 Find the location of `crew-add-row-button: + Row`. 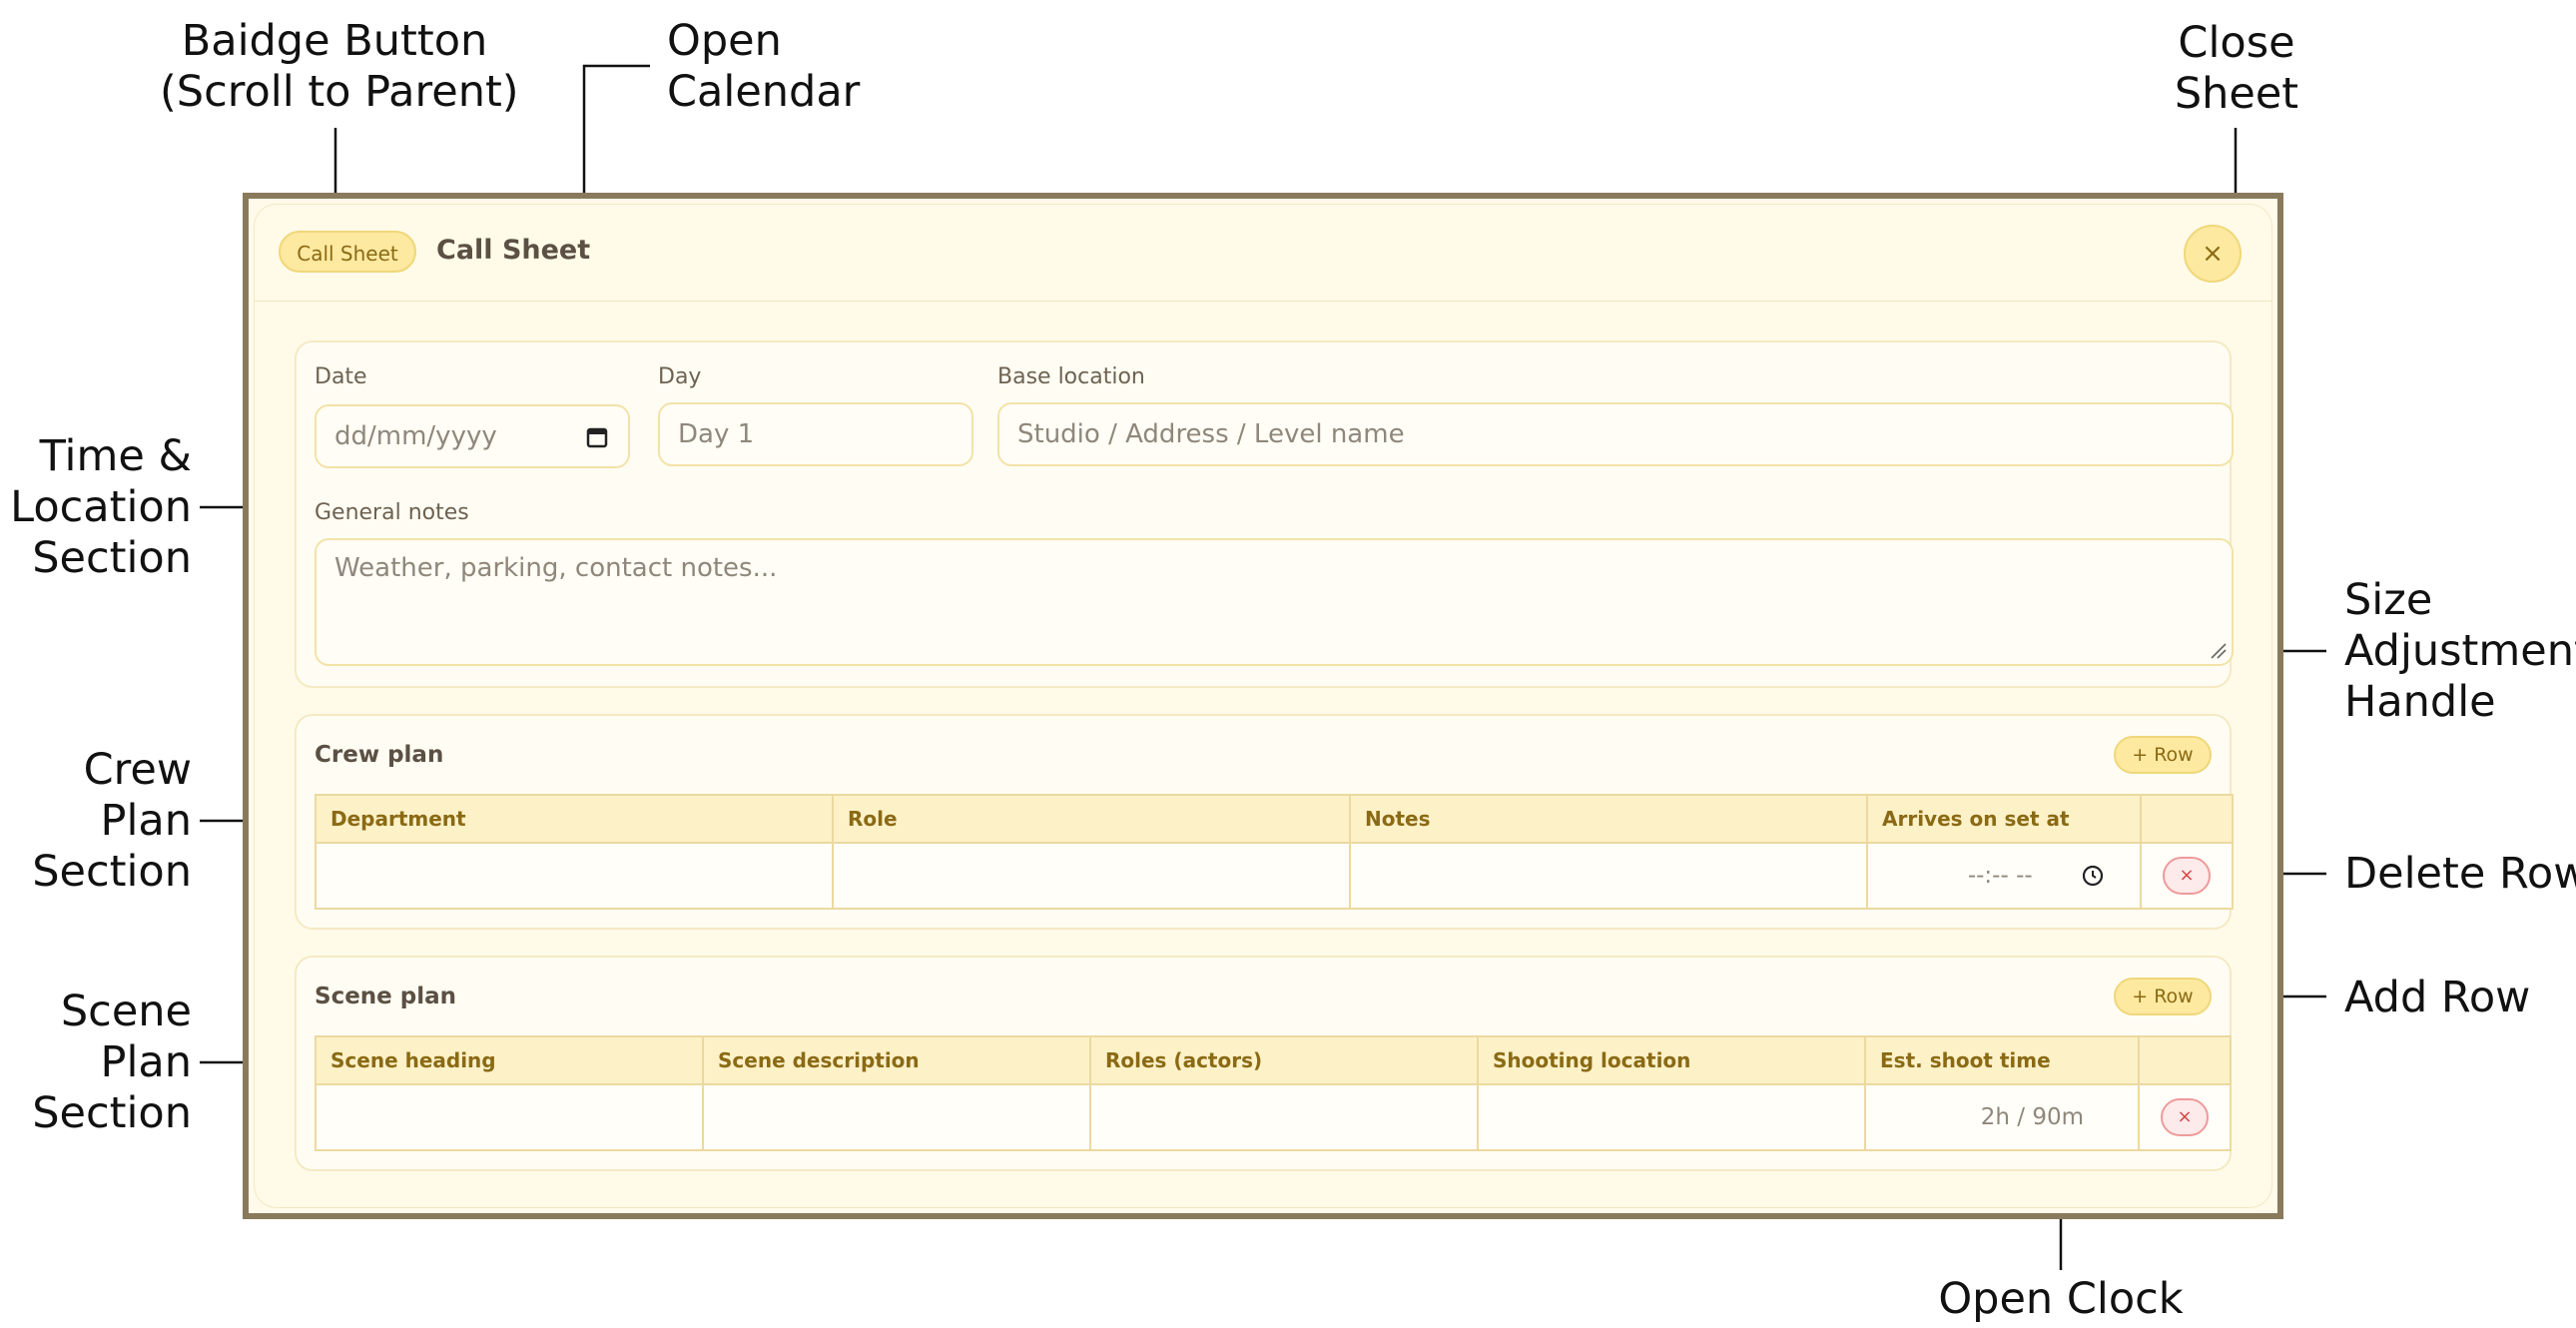

crew-add-row-button: + Row is located at coordinates (2163, 755).